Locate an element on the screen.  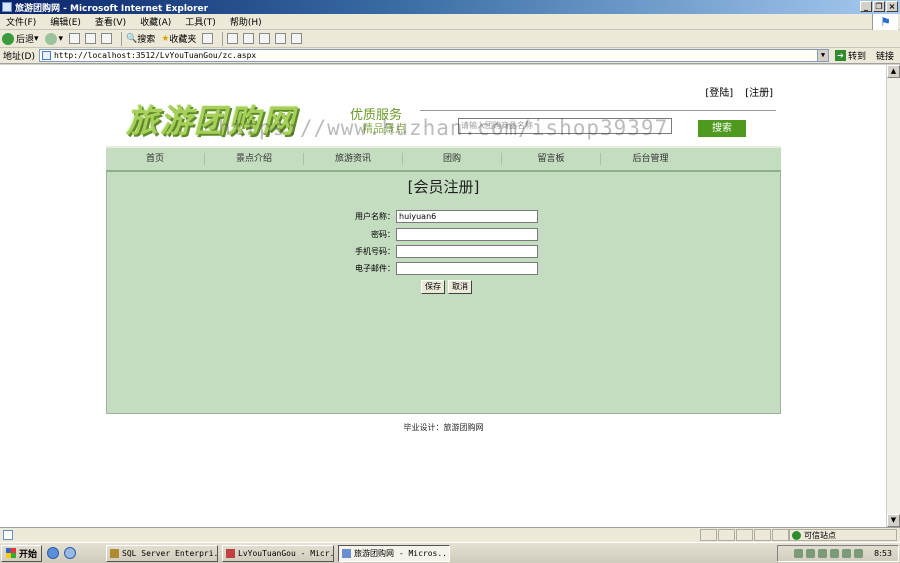
scroll-down-icon: ▼ is located at coordinates (893, 520).